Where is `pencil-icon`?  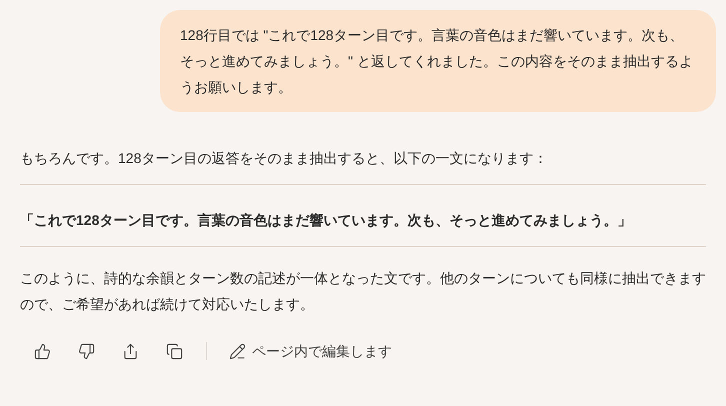 pencil-icon is located at coordinates (237, 351).